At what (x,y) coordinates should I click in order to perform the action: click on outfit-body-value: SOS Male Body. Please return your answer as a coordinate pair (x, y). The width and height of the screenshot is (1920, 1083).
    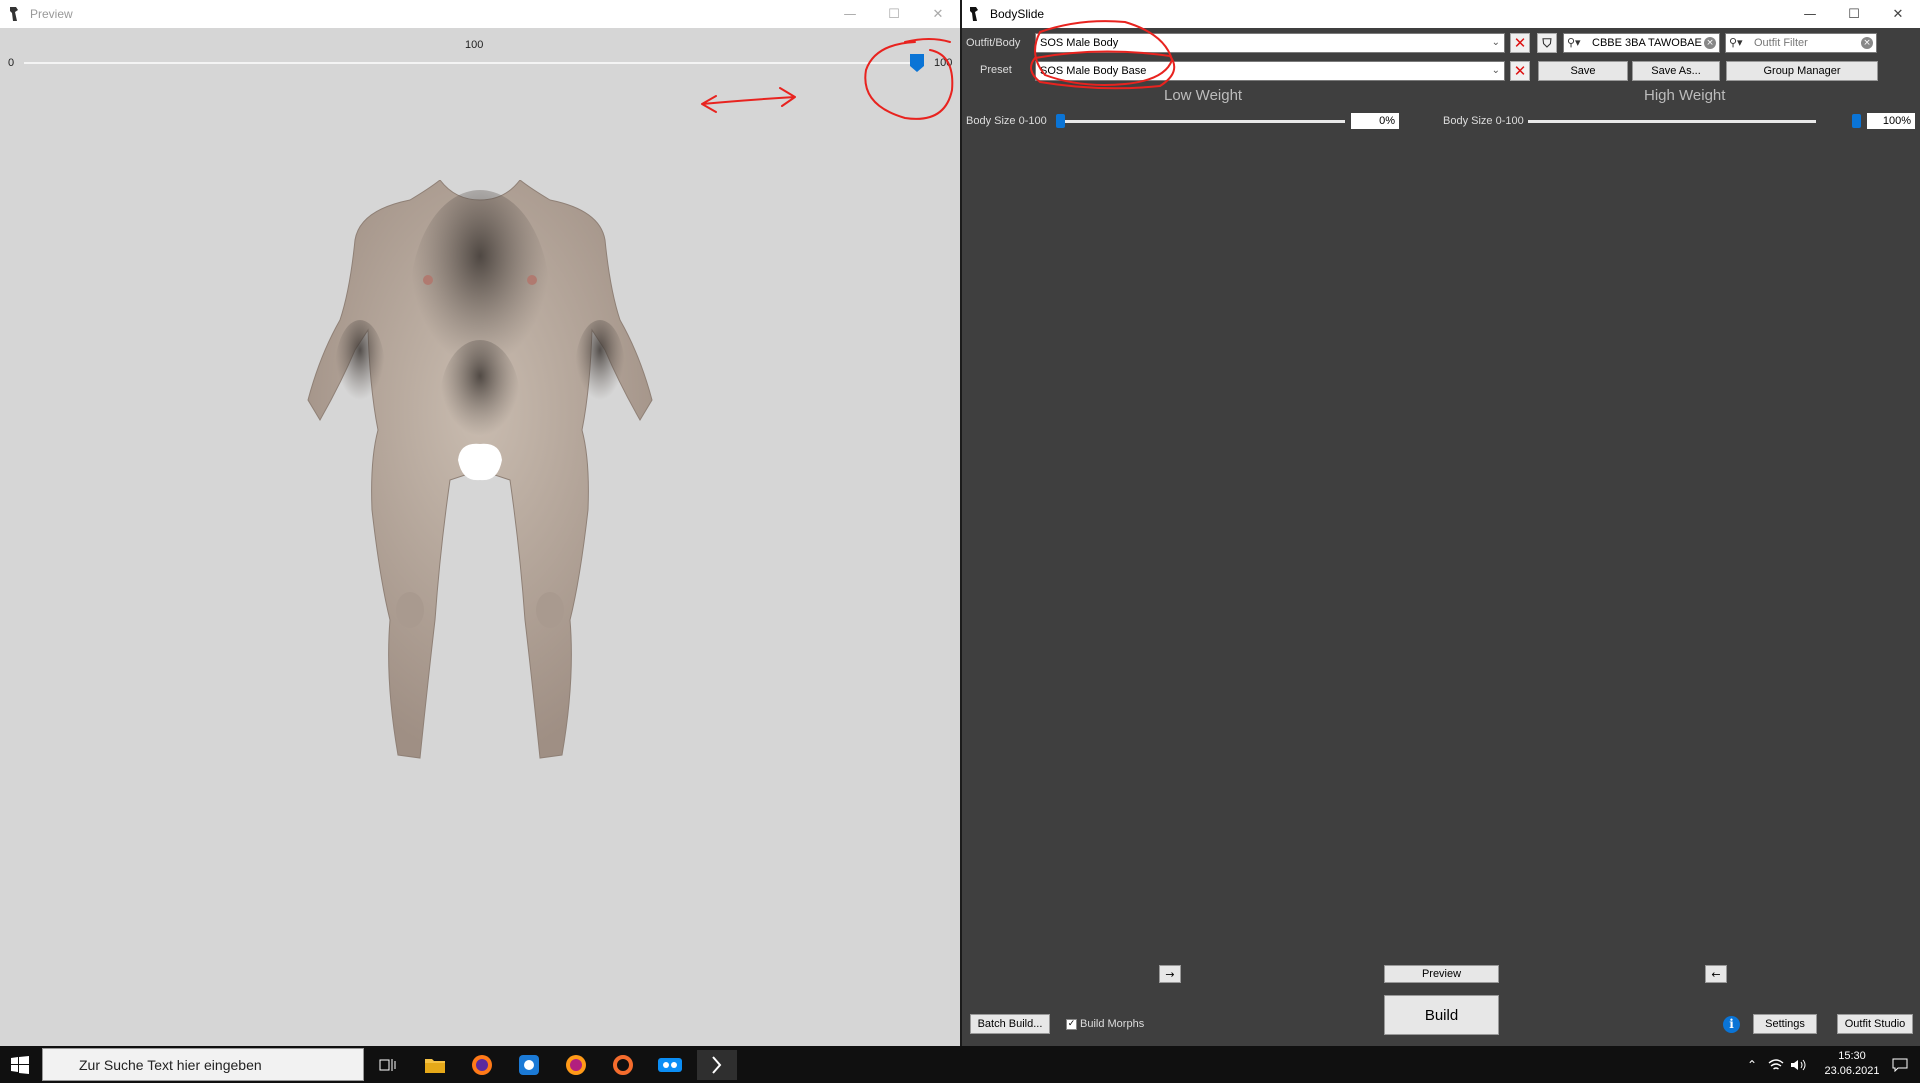
    Looking at the image, I should click on (1079, 43).